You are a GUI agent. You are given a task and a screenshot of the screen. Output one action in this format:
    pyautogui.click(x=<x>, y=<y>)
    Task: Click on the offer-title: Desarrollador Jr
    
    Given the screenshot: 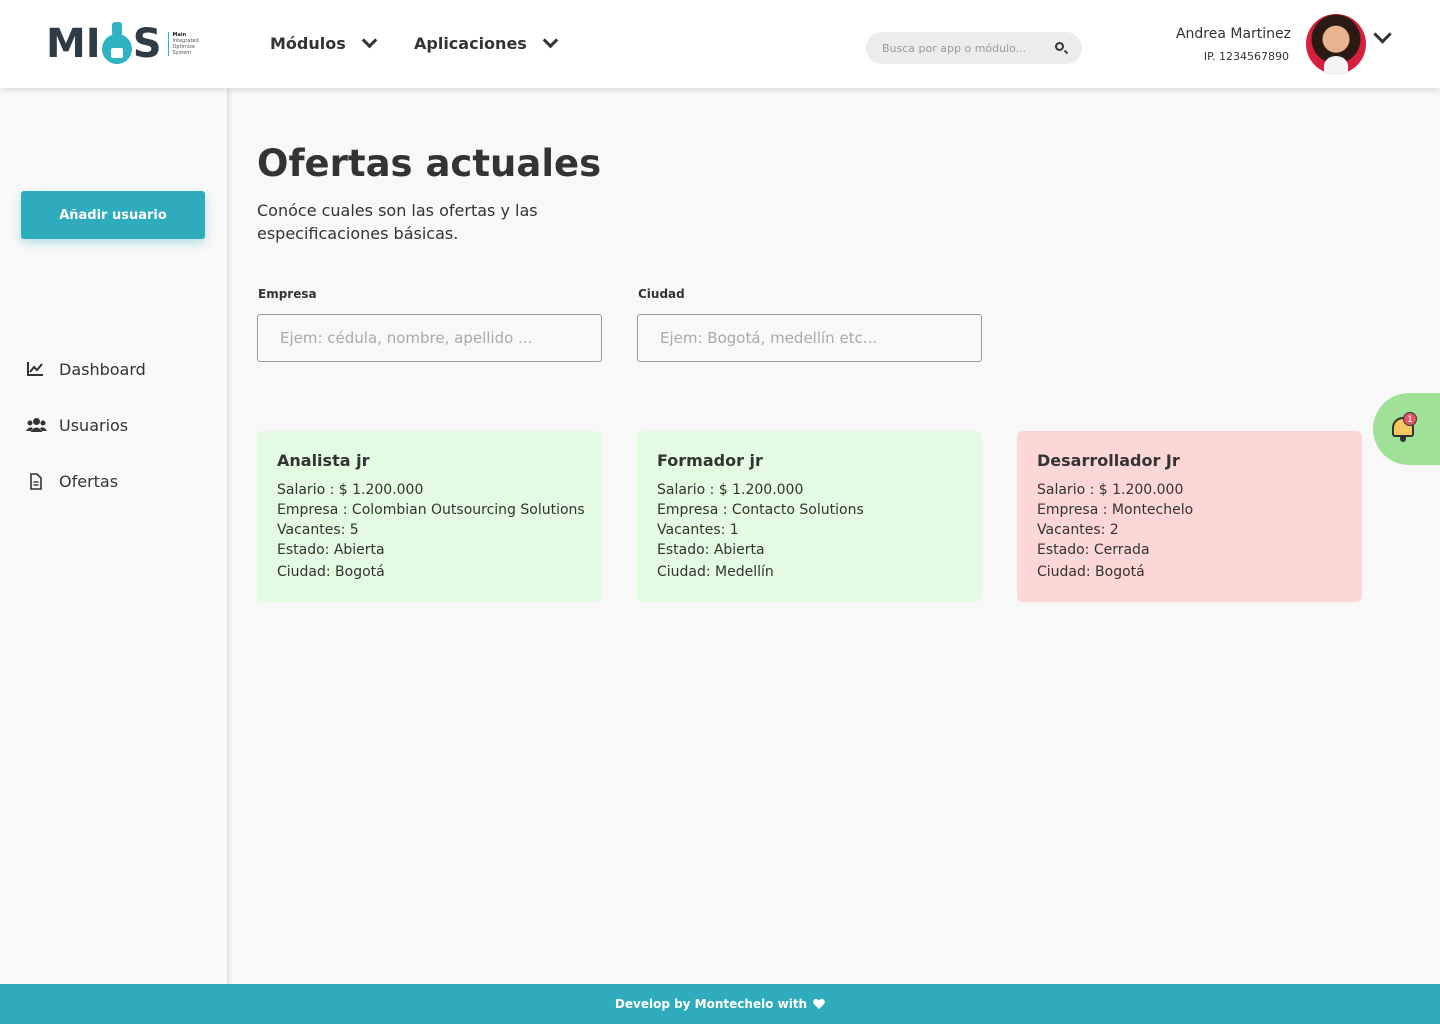 What is the action you would take?
    pyautogui.click(x=1108, y=460)
    